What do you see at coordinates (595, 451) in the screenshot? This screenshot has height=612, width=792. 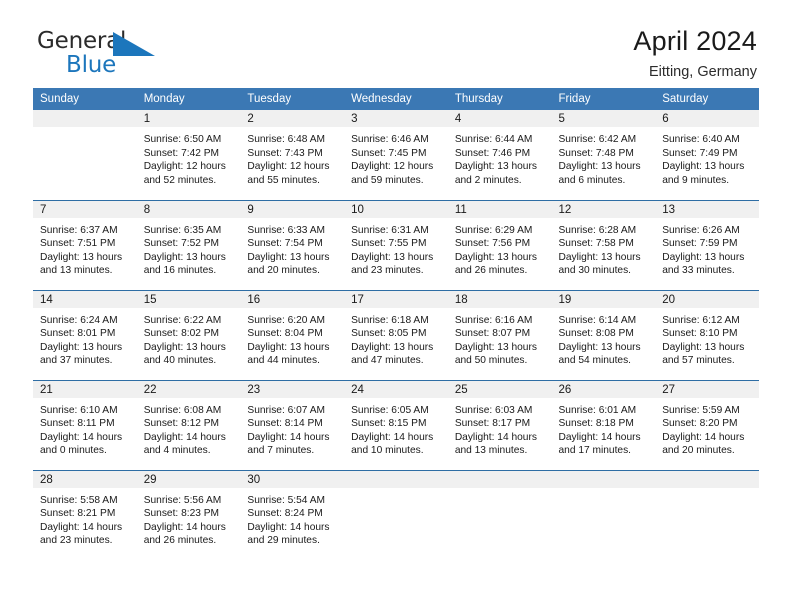 I see `day-detail-daylight-line2: and 17 minutes.` at bounding box center [595, 451].